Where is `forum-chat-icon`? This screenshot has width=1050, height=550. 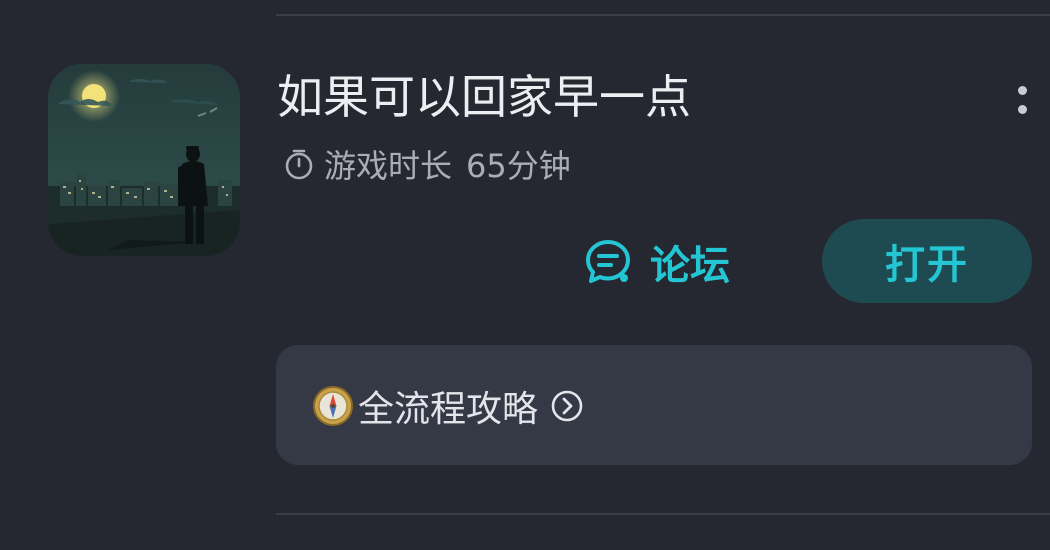 forum-chat-icon is located at coordinates (608, 261).